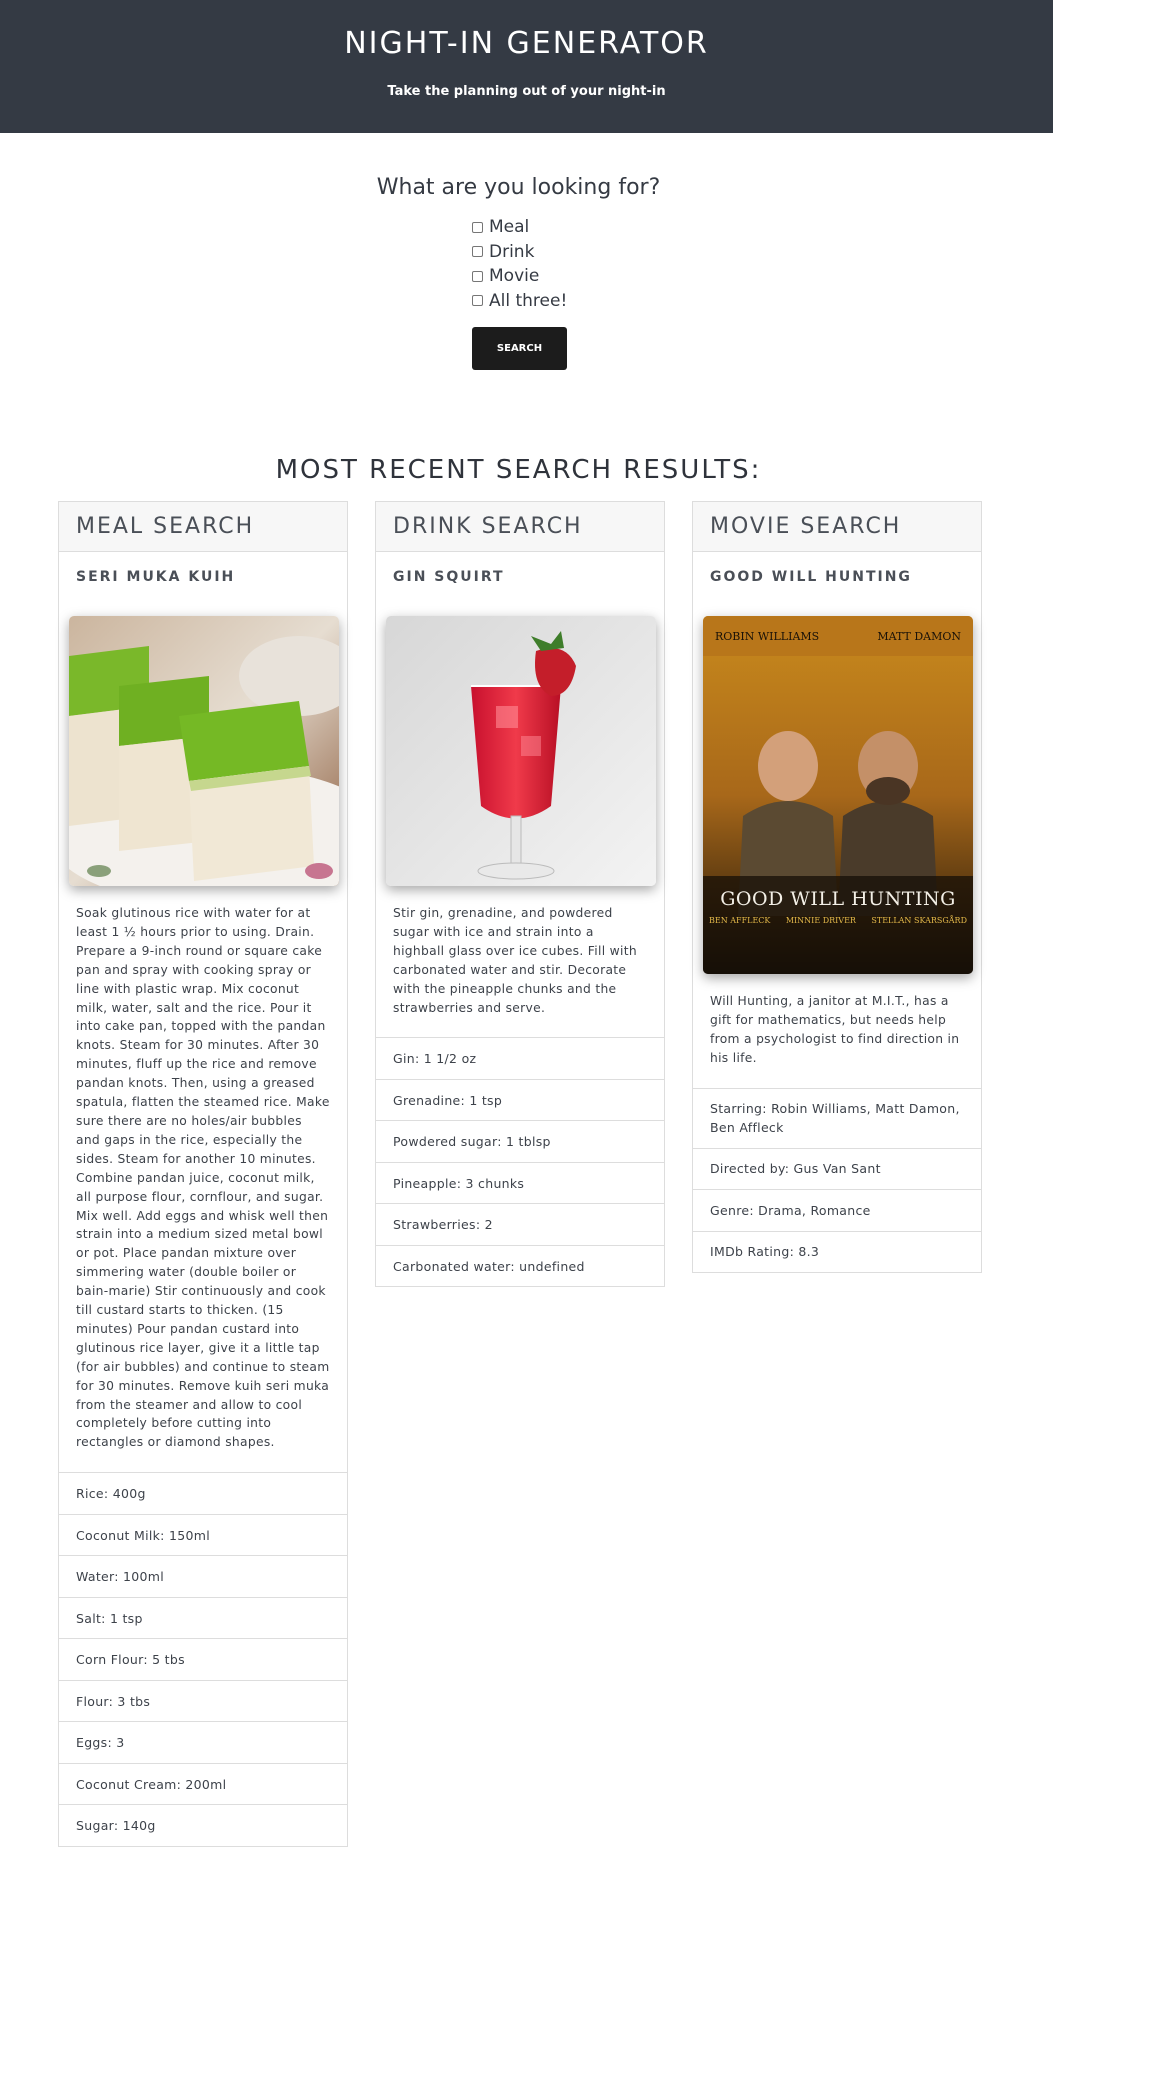  Describe the element at coordinates (520, 1182) in the screenshot. I see `list-item: Pineapple: 3 chunks` at that location.